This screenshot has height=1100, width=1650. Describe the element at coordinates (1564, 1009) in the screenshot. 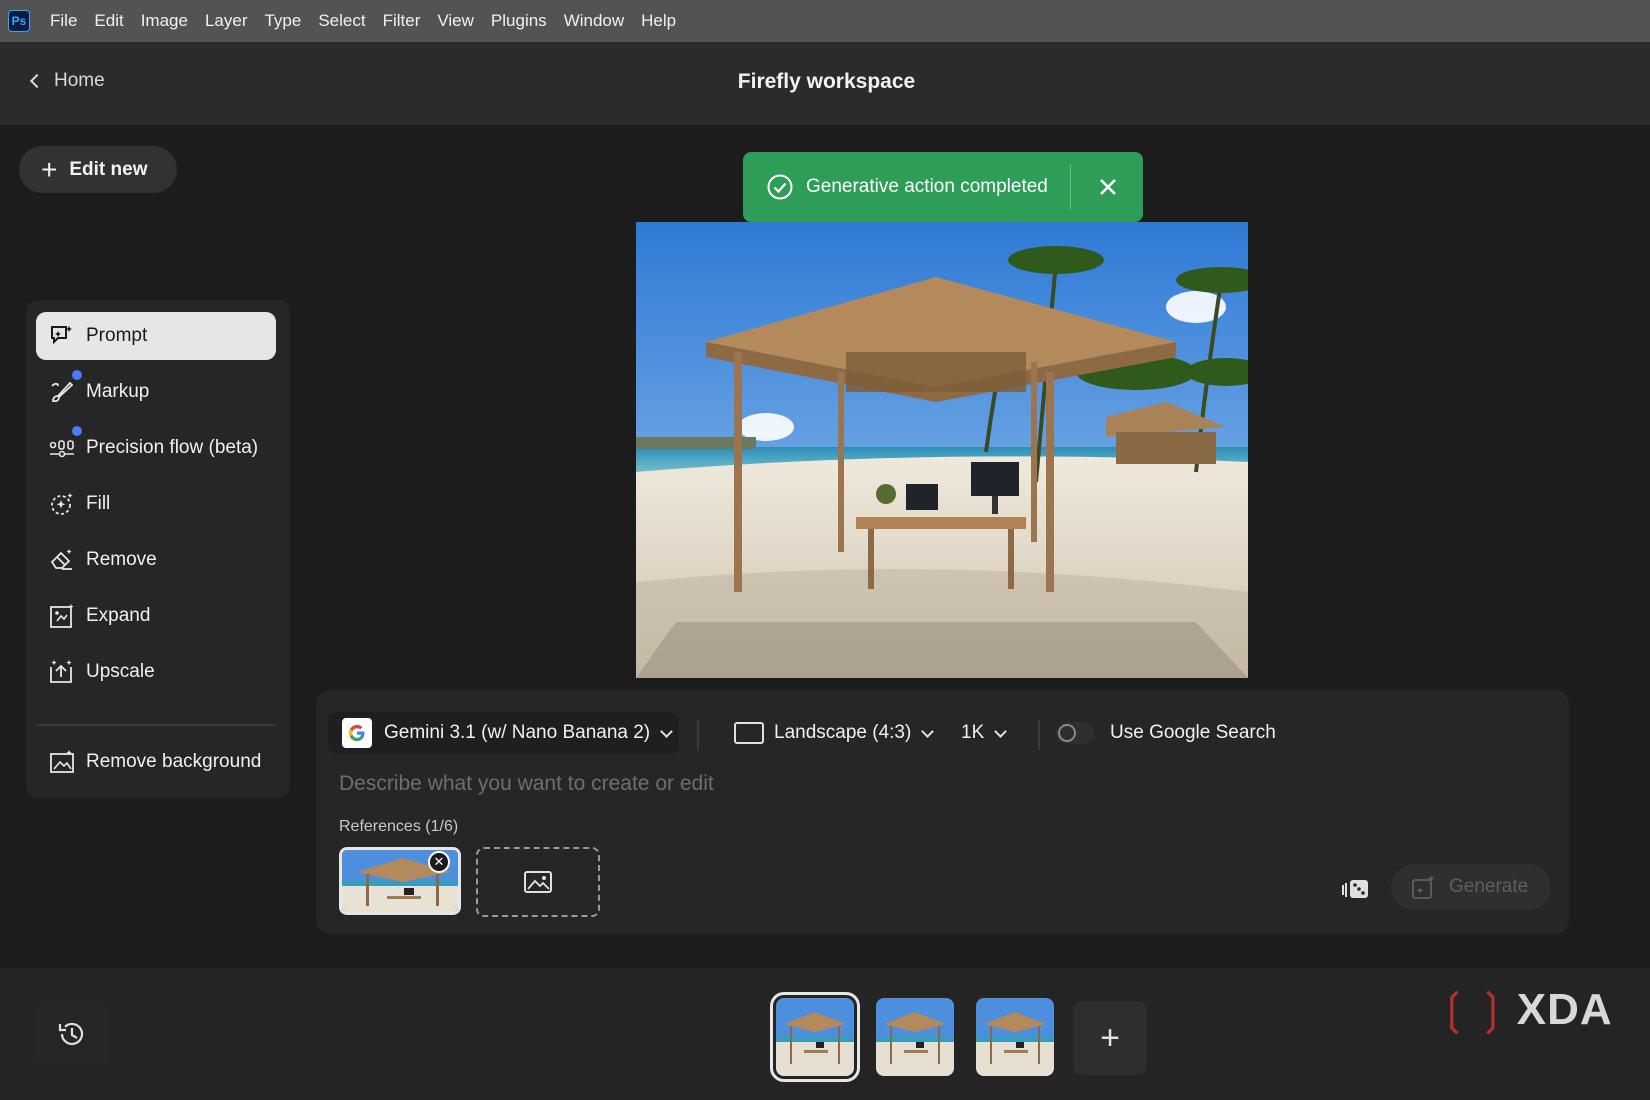

I see `xda-watermark-text: XDA` at that location.